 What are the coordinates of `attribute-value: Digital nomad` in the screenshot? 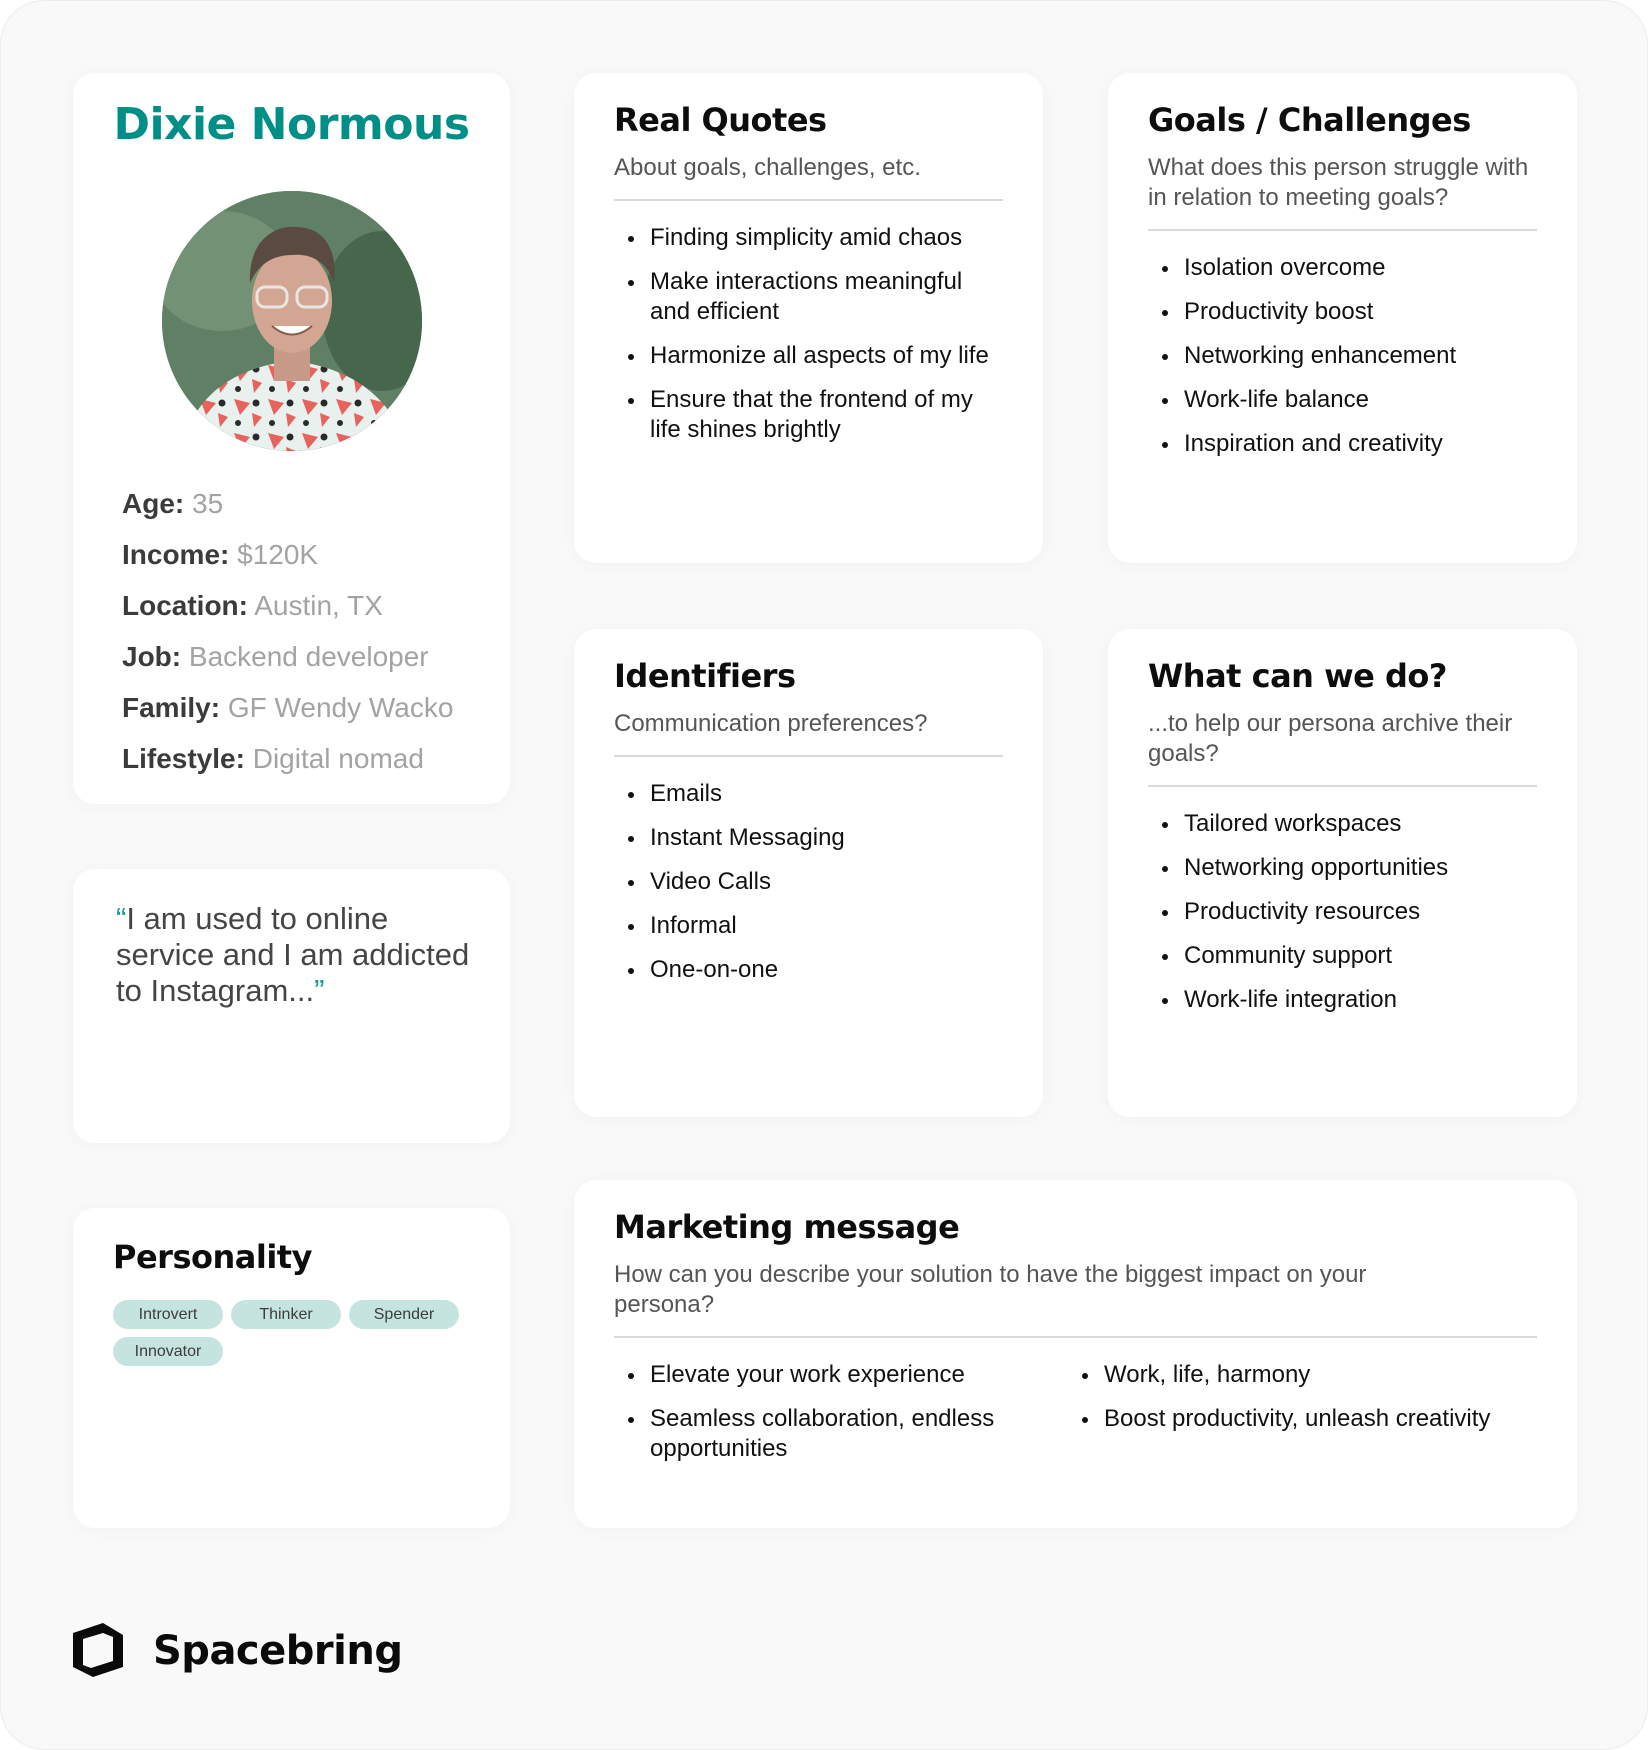 It's located at (338, 758).